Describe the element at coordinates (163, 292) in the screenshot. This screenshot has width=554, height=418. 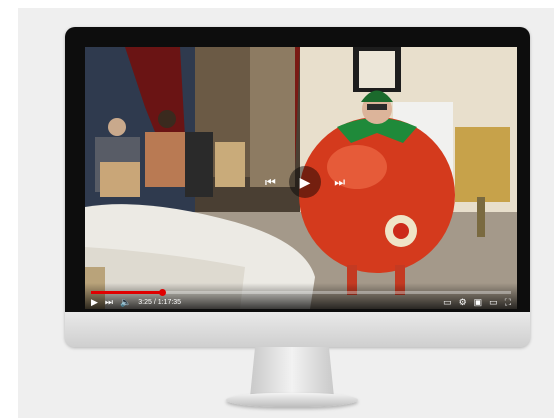
I see `progress-scrubber` at that location.